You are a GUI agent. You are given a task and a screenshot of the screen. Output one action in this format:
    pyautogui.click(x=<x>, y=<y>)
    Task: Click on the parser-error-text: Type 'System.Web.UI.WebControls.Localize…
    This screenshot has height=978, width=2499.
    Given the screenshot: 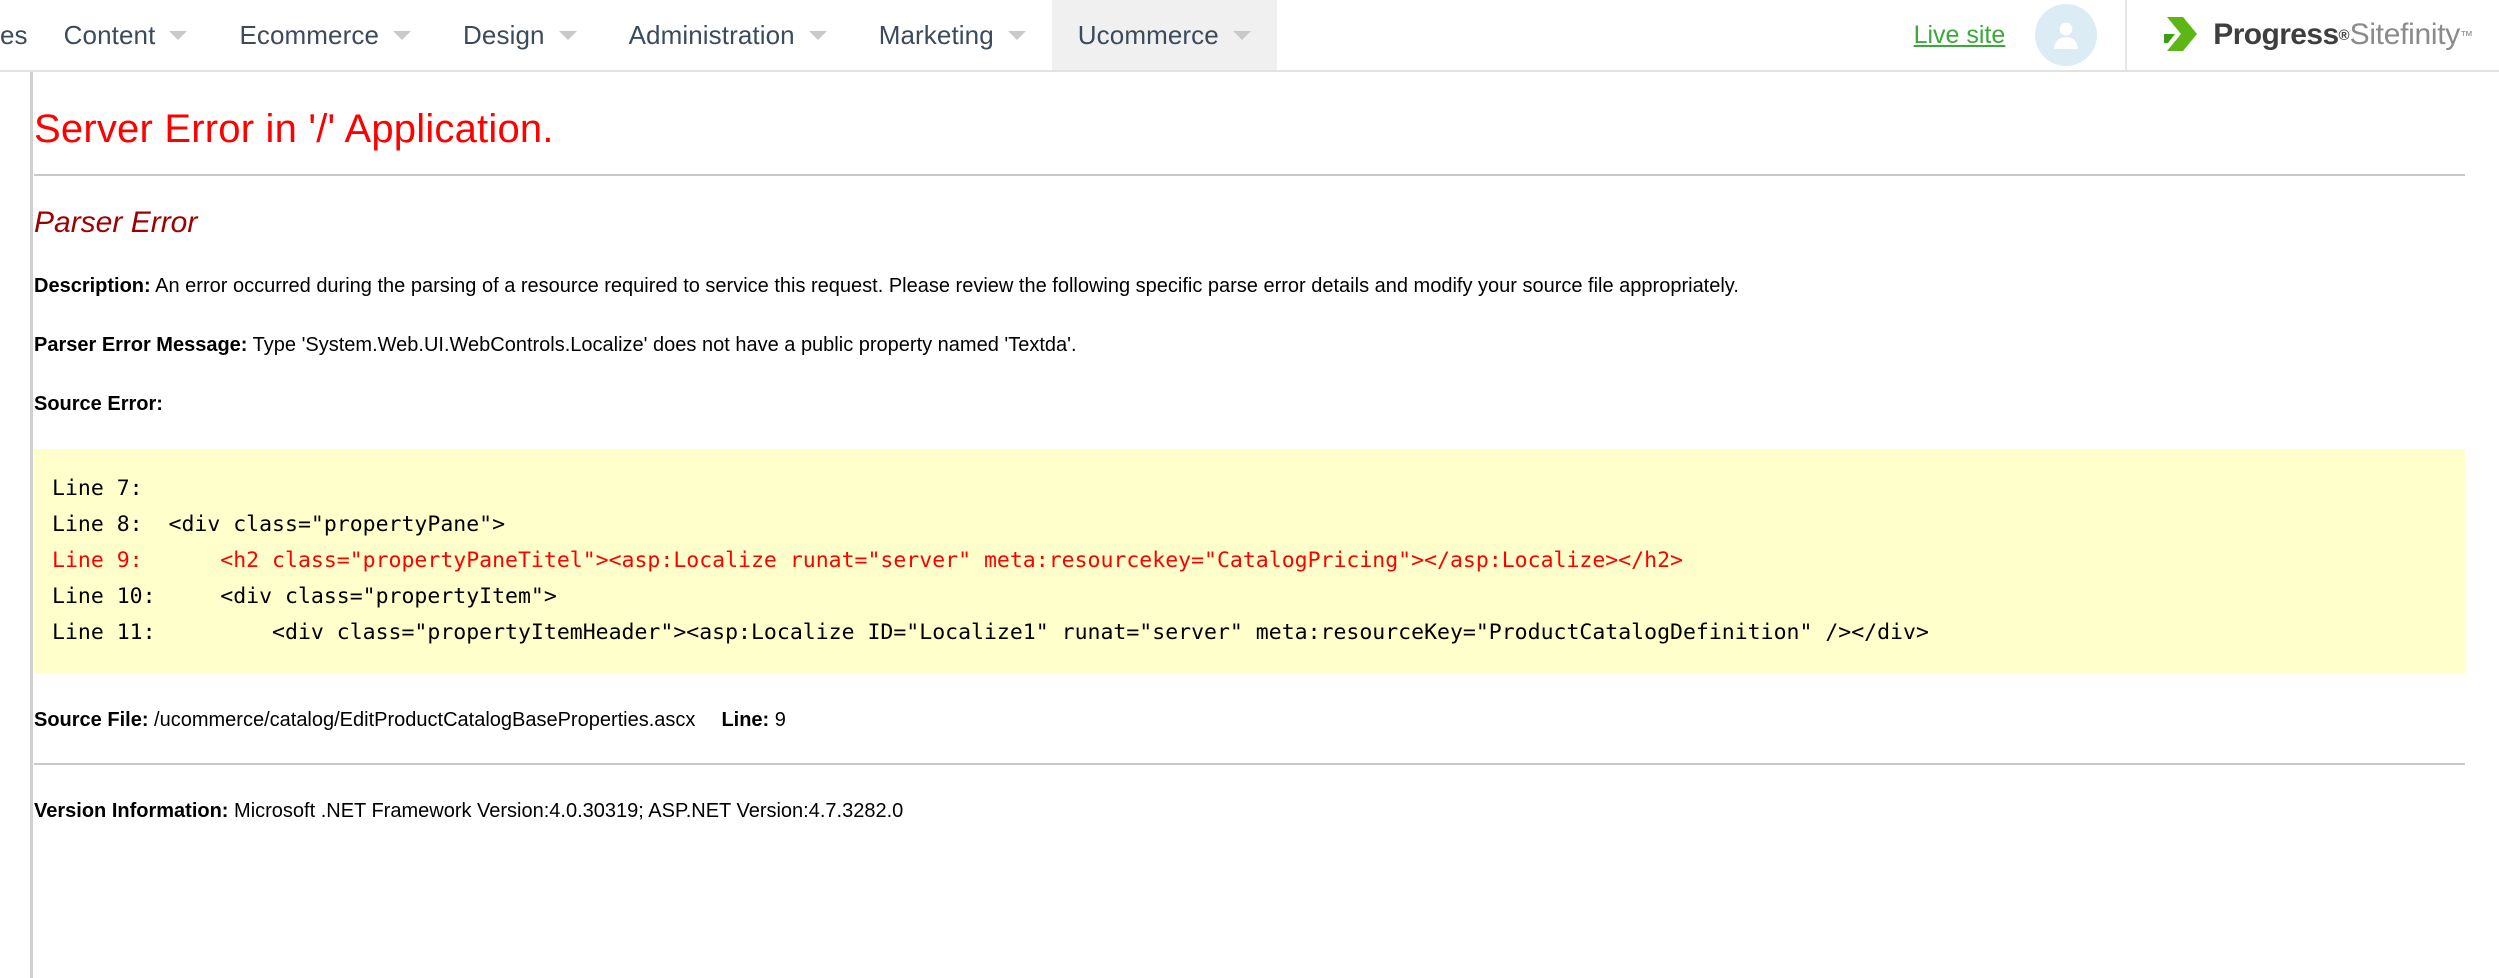 What is the action you would take?
    pyautogui.click(x=664, y=345)
    